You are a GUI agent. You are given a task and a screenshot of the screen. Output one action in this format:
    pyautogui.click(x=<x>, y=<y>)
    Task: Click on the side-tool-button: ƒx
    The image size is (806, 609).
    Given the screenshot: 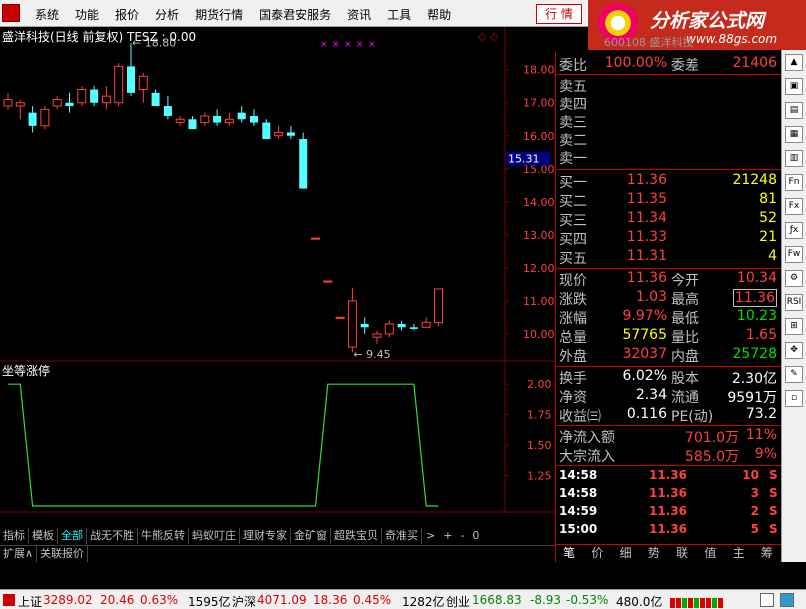 What is the action you would take?
    pyautogui.click(x=794, y=230)
    